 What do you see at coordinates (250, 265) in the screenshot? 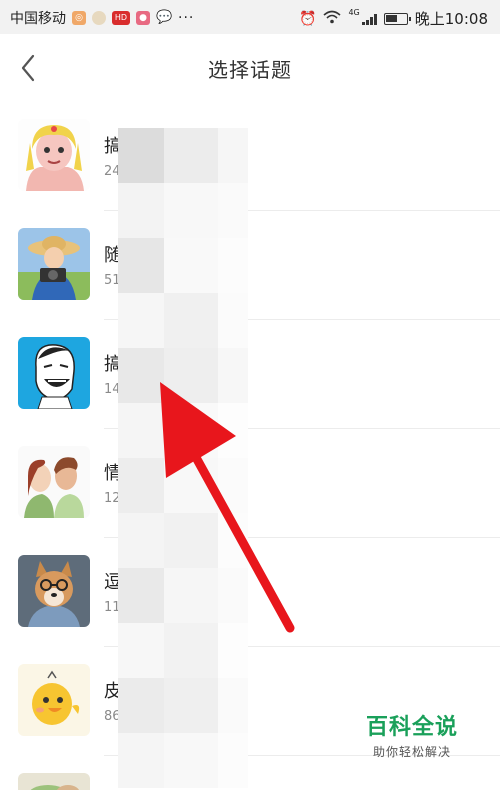
I see `topic-item: 随 51` at bounding box center [250, 265].